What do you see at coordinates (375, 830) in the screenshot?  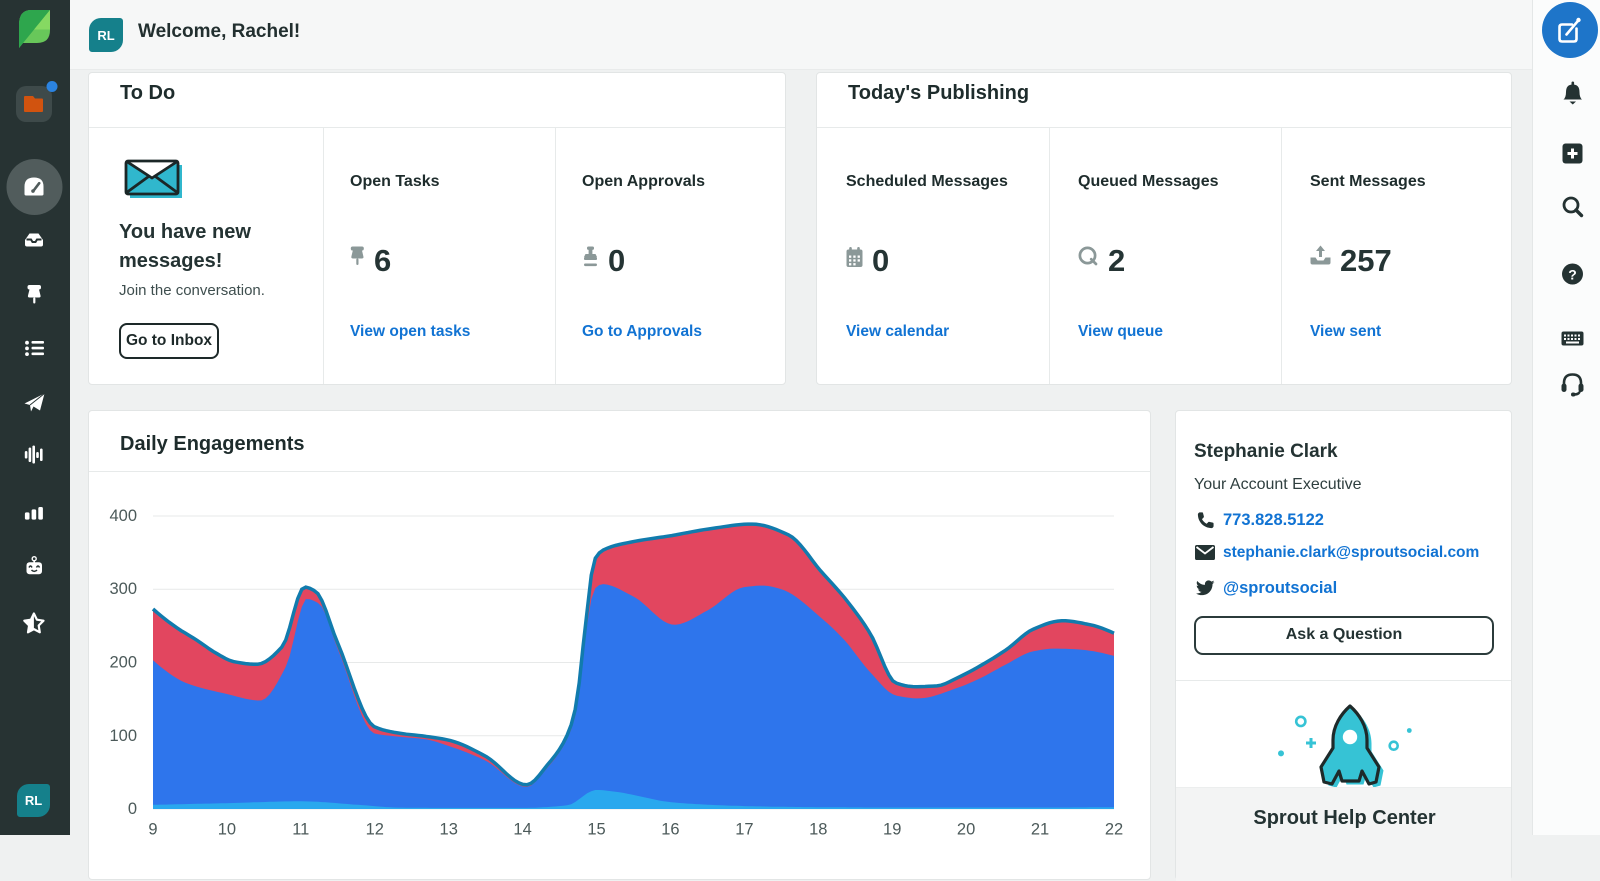 I see `svg-text: 12` at bounding box center [375, 830].